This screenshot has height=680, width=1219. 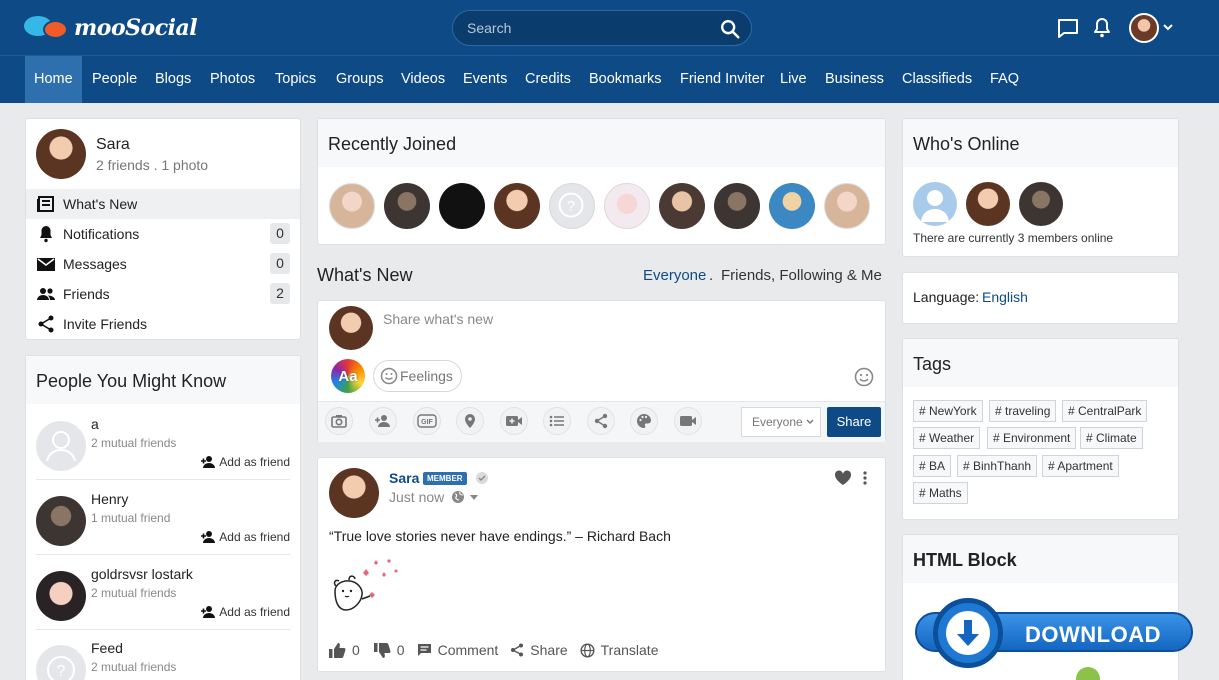 I want to click on menu-friends: Friends 2, so click(x=163, y=294).